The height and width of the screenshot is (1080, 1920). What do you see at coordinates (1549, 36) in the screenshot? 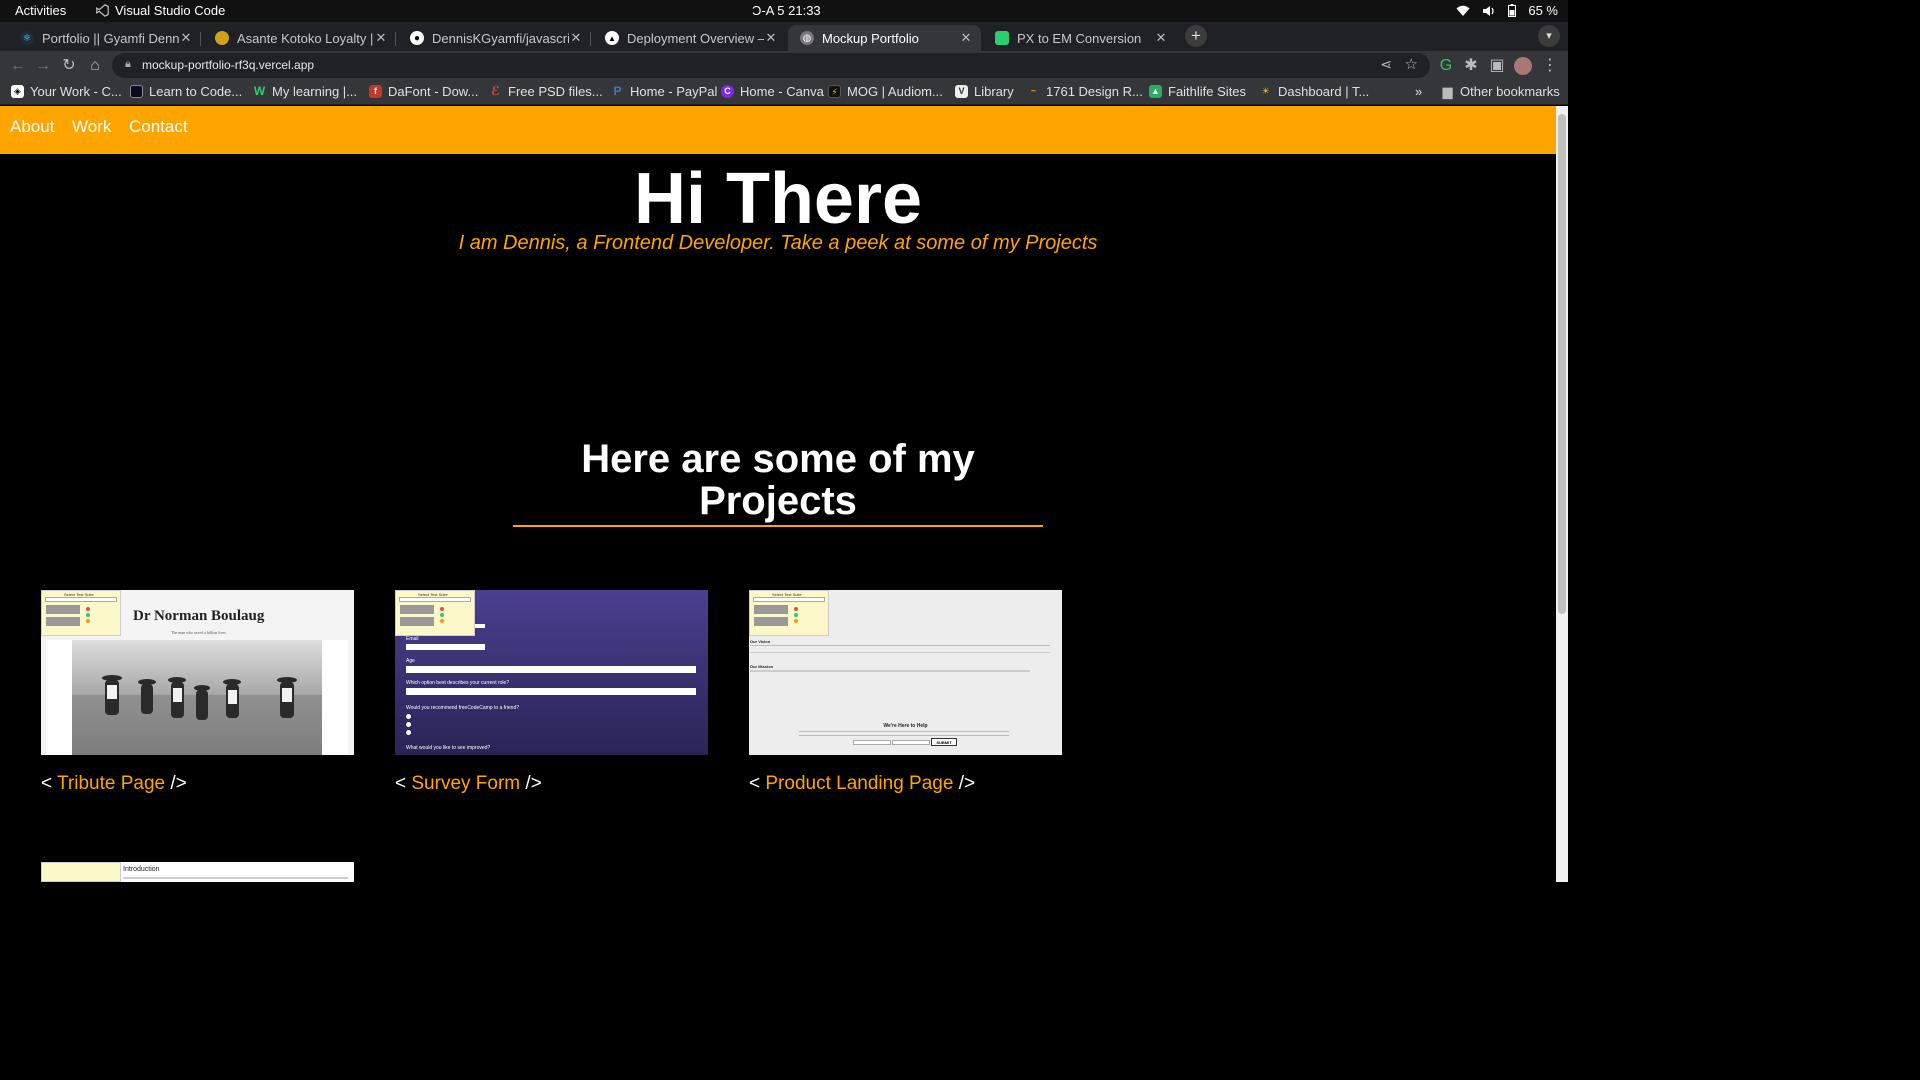
I see `tab-search-button: ▾` at bounding box center [1549, 36].